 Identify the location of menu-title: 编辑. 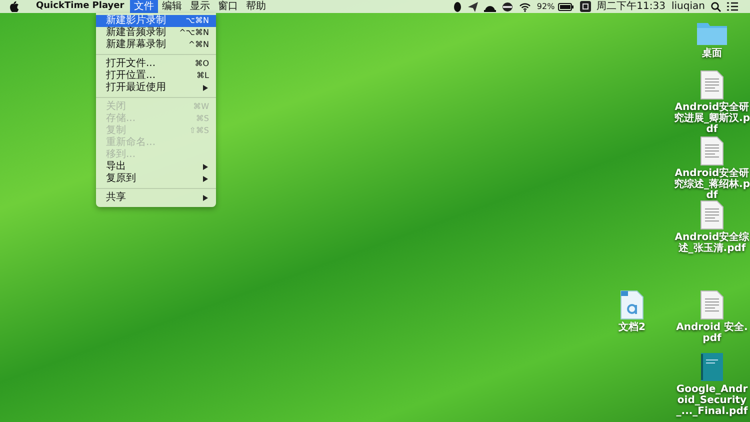
(172, 6).